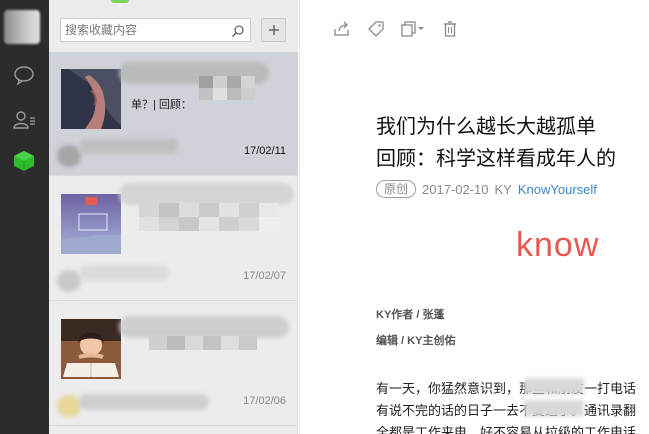 The image size is (649, 434). Describe the element at coordinates (22, 27) in the screenshot. I see `avatar` at that location.